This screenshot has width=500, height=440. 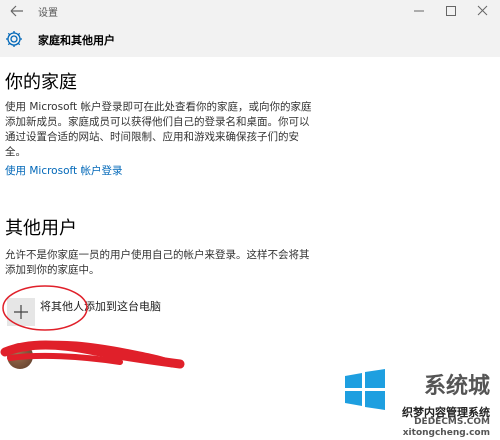 What do you see at coordinates (157, 122) in the screenshot?
I see `family-desc-line: 添加新成员。家庭成员可以获得他们自己的登录名和桌面。你可以` at bounding box center [157, 122].